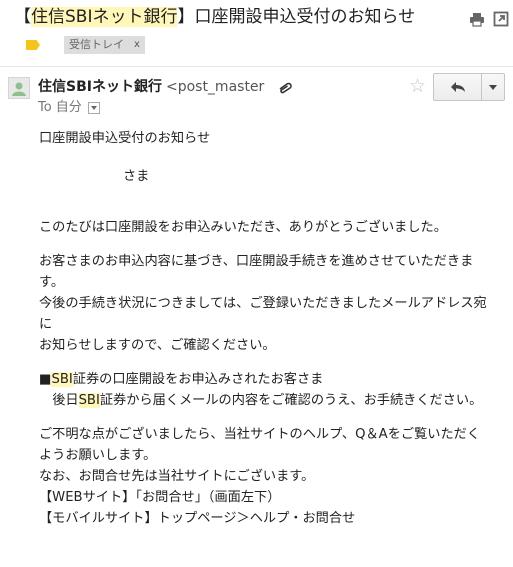 The height and width of the screenshot is (567, 513). Describe the element at coordinates (256, 272) in the screenshot. I see `para2-line1: お客さまのお申込内容に基づき、口座開設手続きを進めさせていただきます。` at that location.